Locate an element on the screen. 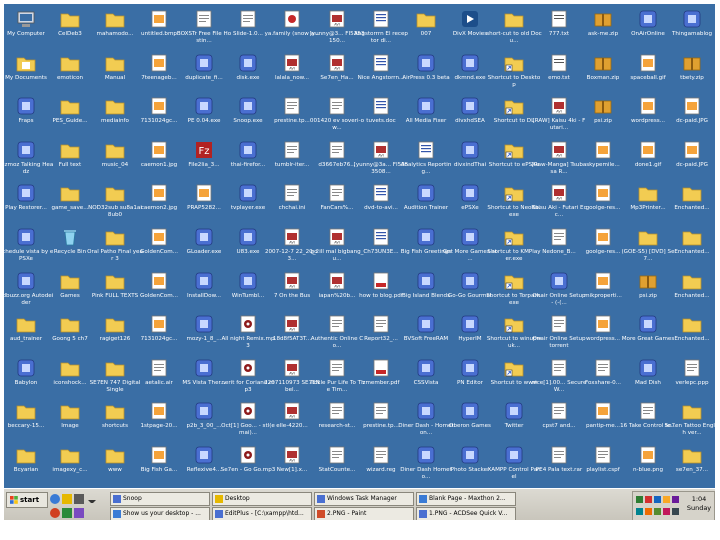 The width and height of the screenshot is (720, 540). audio-file-icon is located at coordinates (248, 368).